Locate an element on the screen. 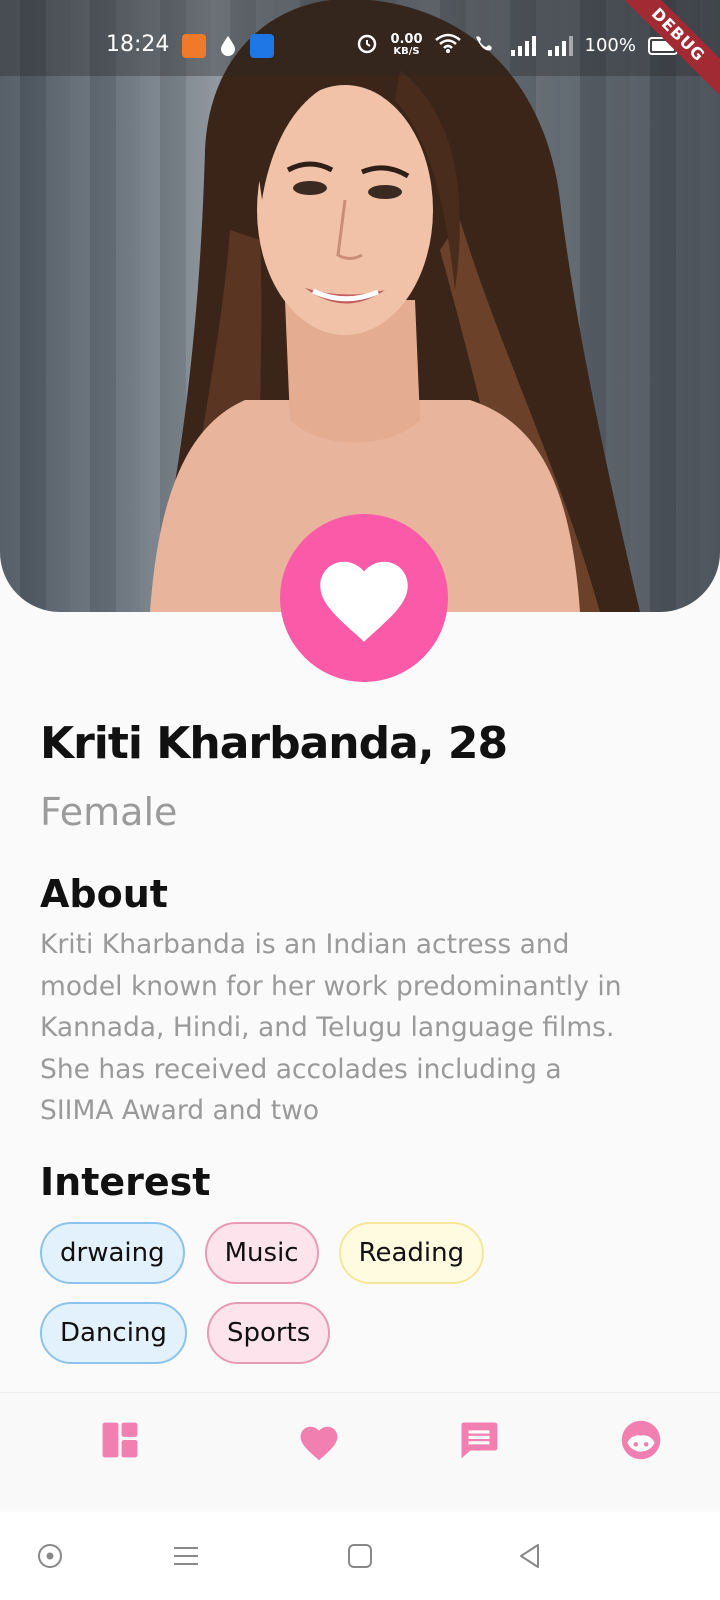 The width and height of the screenshot is (720, 1600). nav-dashboard is located at coordinates (120, 1440).